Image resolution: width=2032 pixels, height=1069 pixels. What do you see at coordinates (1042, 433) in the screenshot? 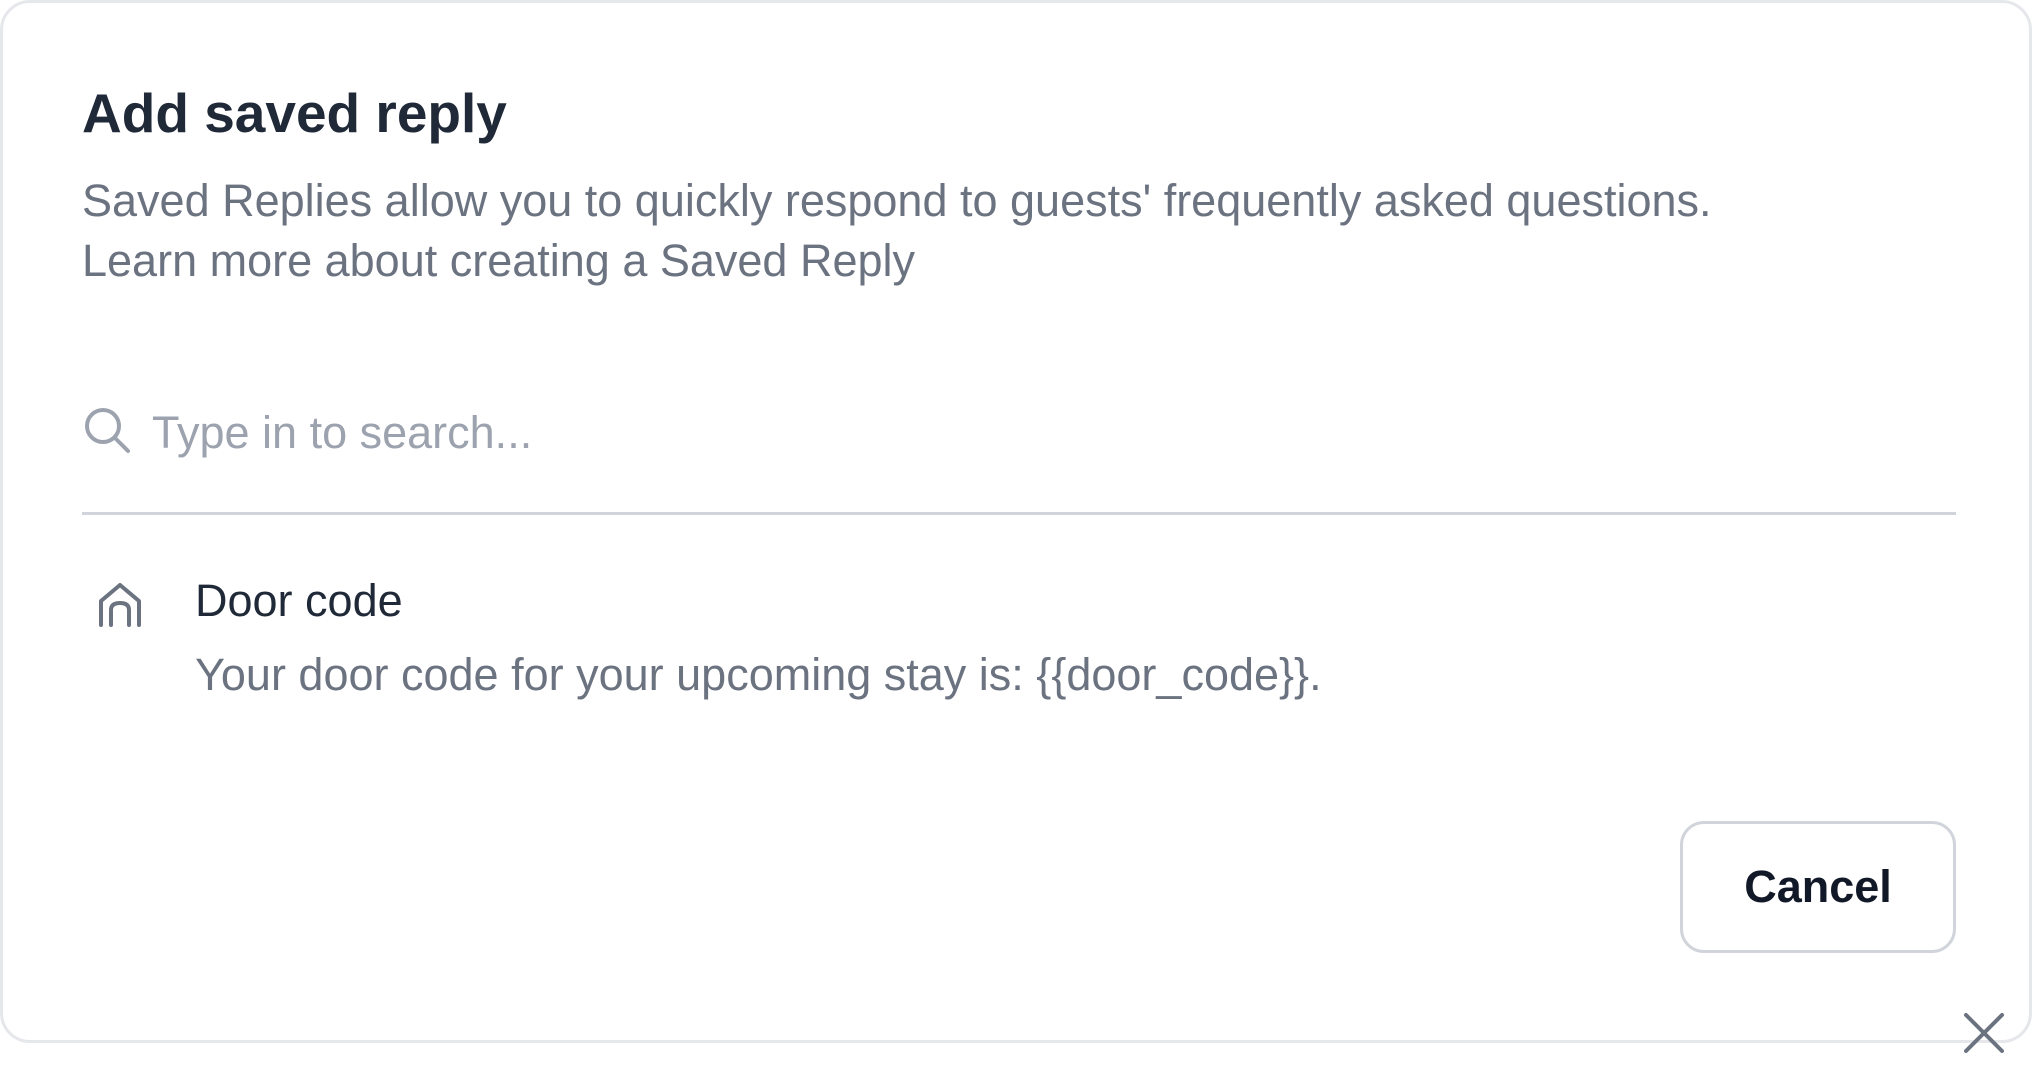
I see `search-input` at bounding box center [1042, 433].